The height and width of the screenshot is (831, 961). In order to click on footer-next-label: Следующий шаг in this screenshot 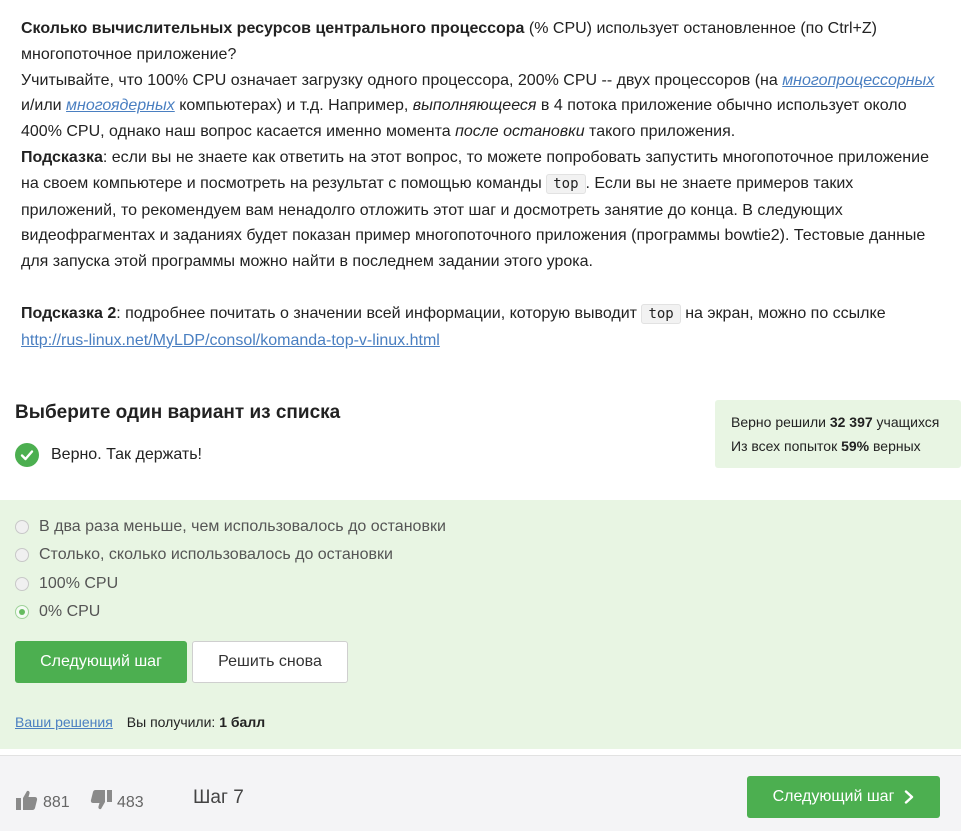, I will do `click(833, 796)`.